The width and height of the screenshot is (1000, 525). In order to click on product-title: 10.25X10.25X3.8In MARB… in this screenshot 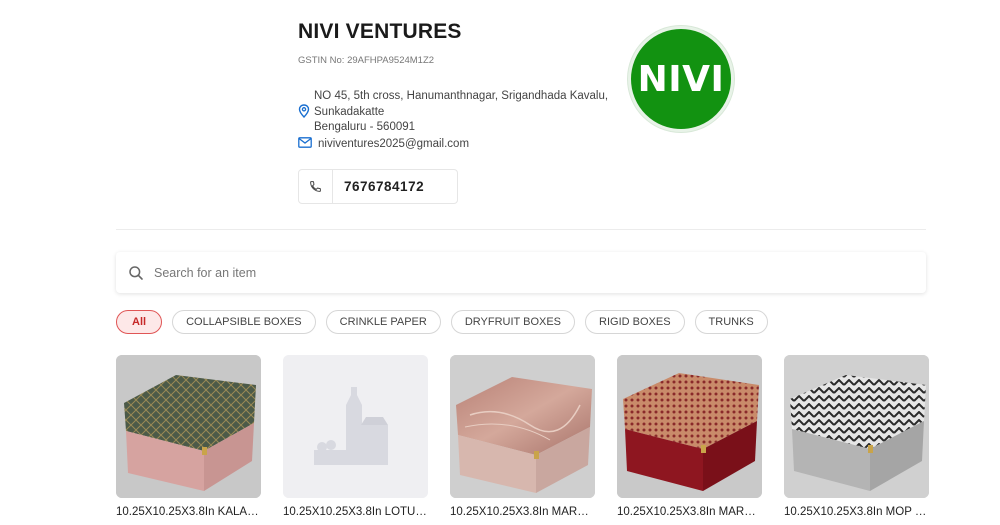, I will do `click(522, 512)`.